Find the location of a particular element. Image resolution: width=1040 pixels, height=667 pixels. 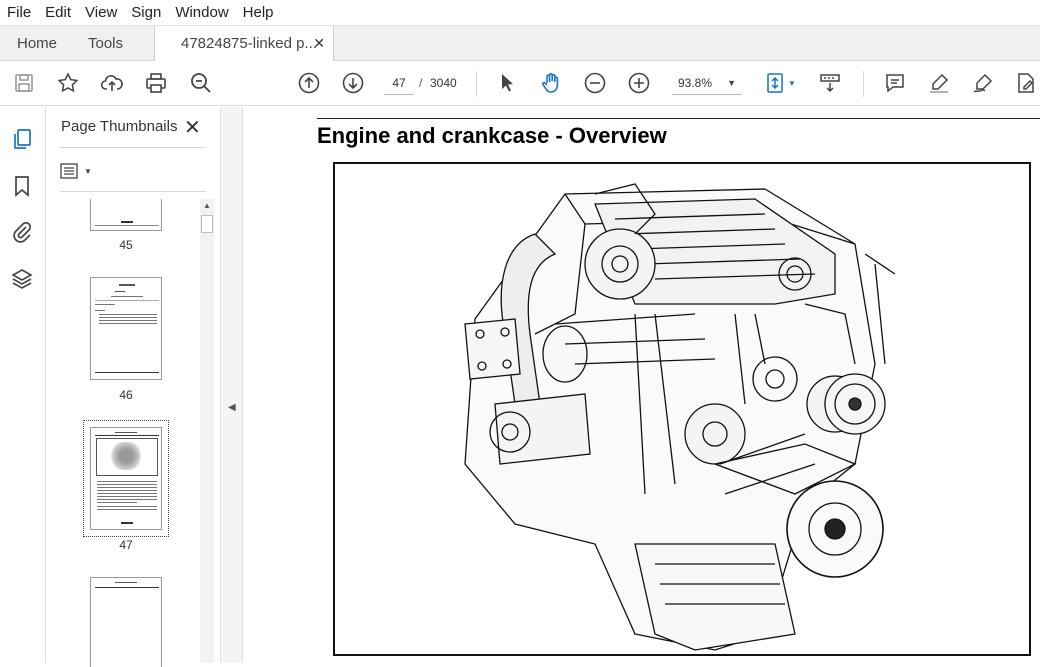

list-options-icon is located at coordinates (69, 171).